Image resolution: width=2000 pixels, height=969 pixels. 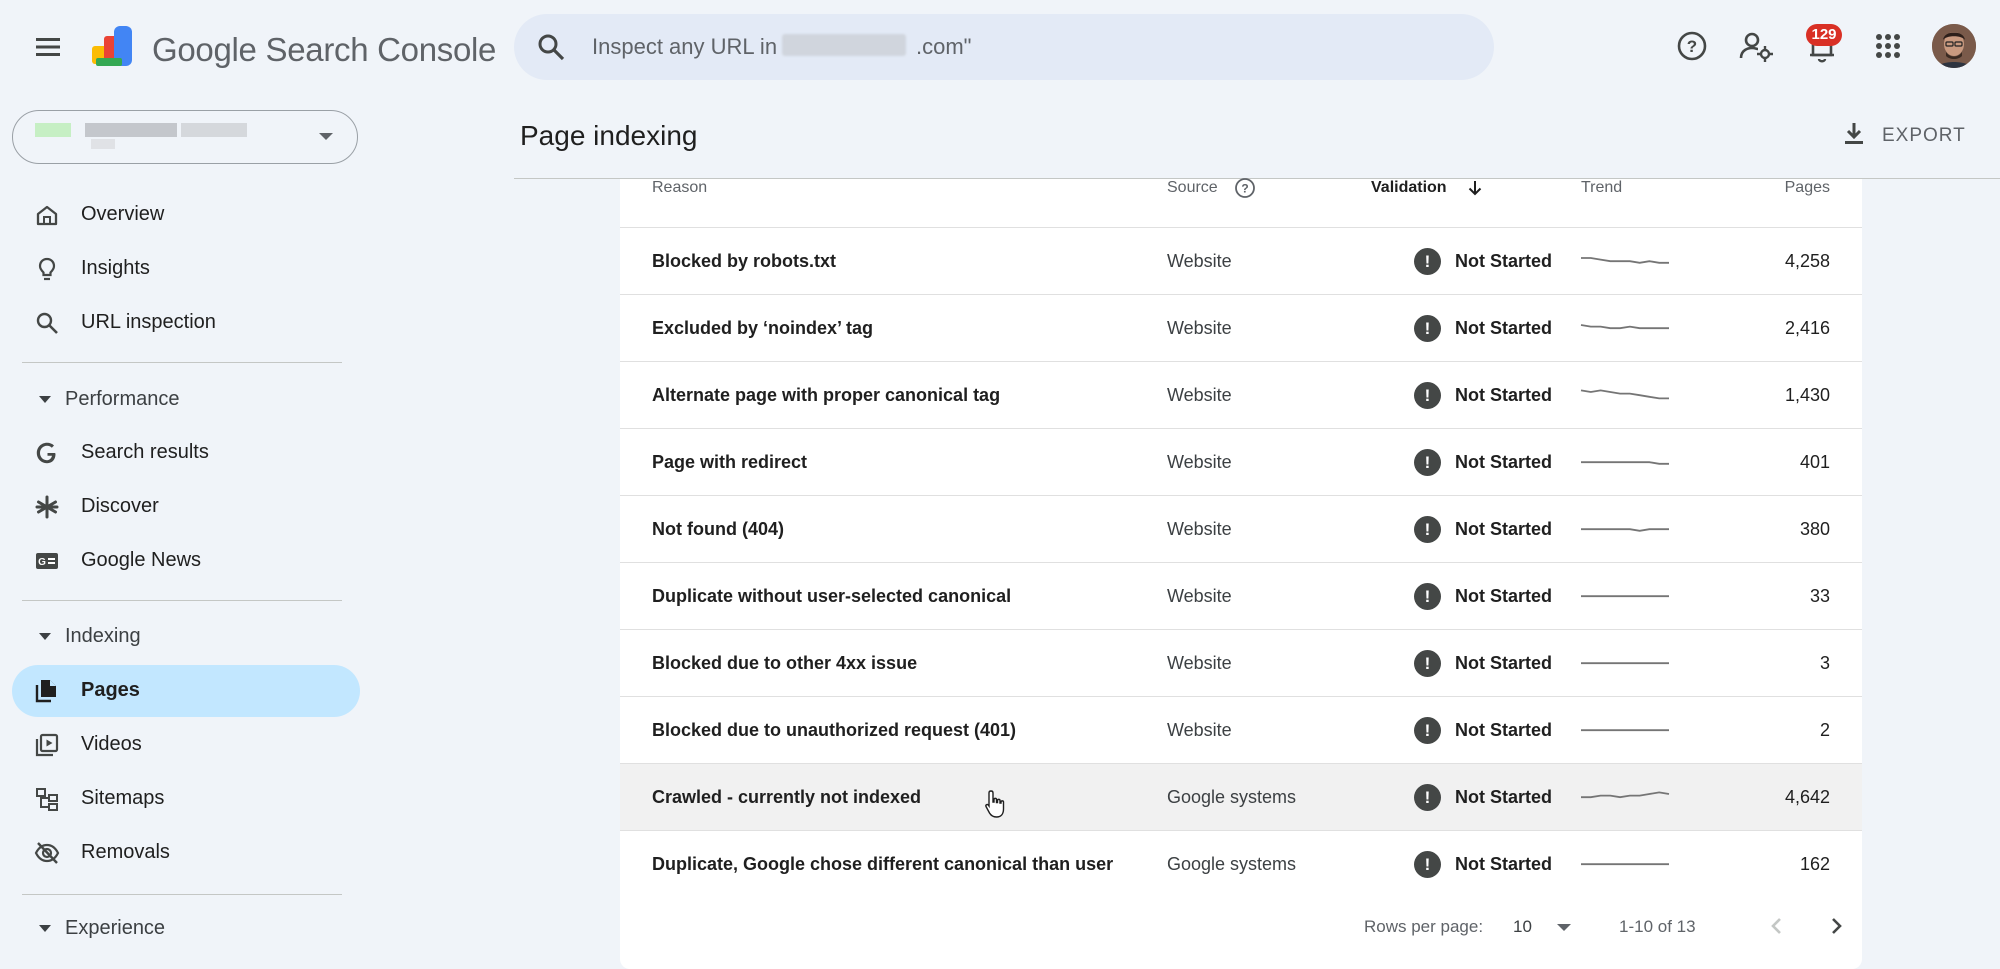 I want to click on table-row: Page with redirect Website! Not Started 401, so click(x=1241, y=462).